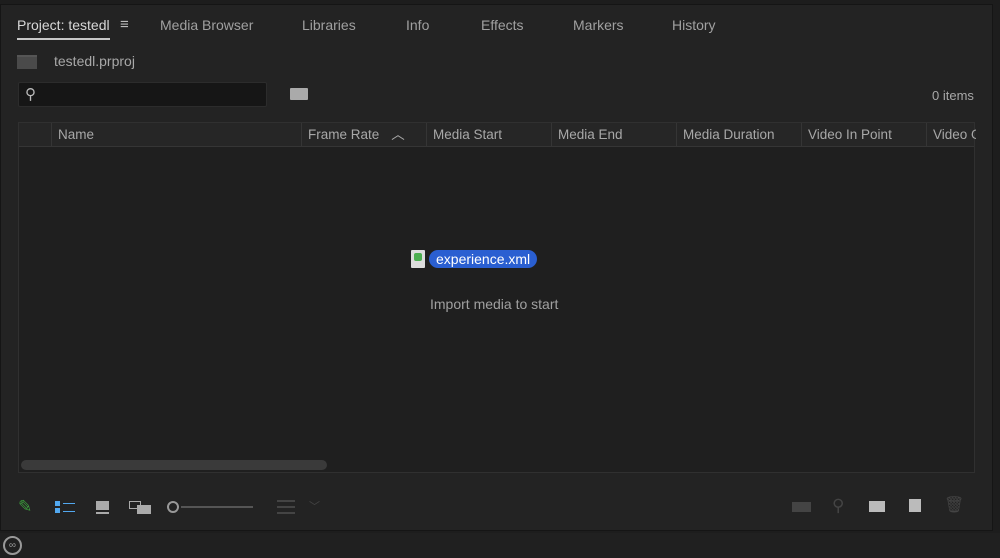 The height and width of the screenshot is (558, 1000). Describe the element at coordinates (398, 134) in the screenshot. I see `sort-ascending-icon: ︿` at that location.